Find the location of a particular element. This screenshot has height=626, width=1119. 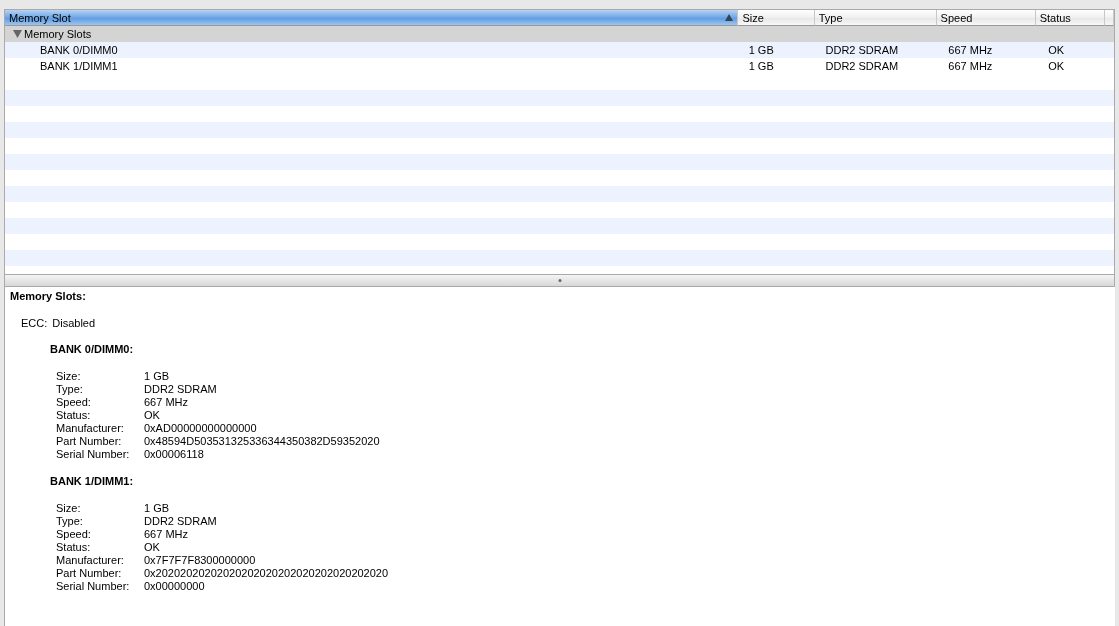

section-title: Memory Slots: is located at coordinates (48, 296).